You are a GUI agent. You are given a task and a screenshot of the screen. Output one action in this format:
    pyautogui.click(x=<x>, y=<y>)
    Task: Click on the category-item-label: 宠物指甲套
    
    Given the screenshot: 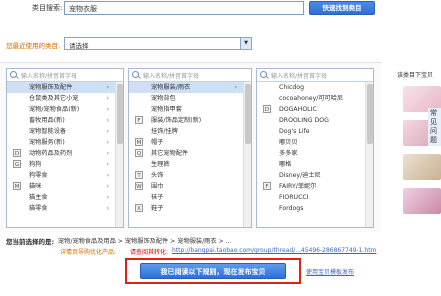 What is the action you would take?
    pyautogui.click(x=166, y=109)
    